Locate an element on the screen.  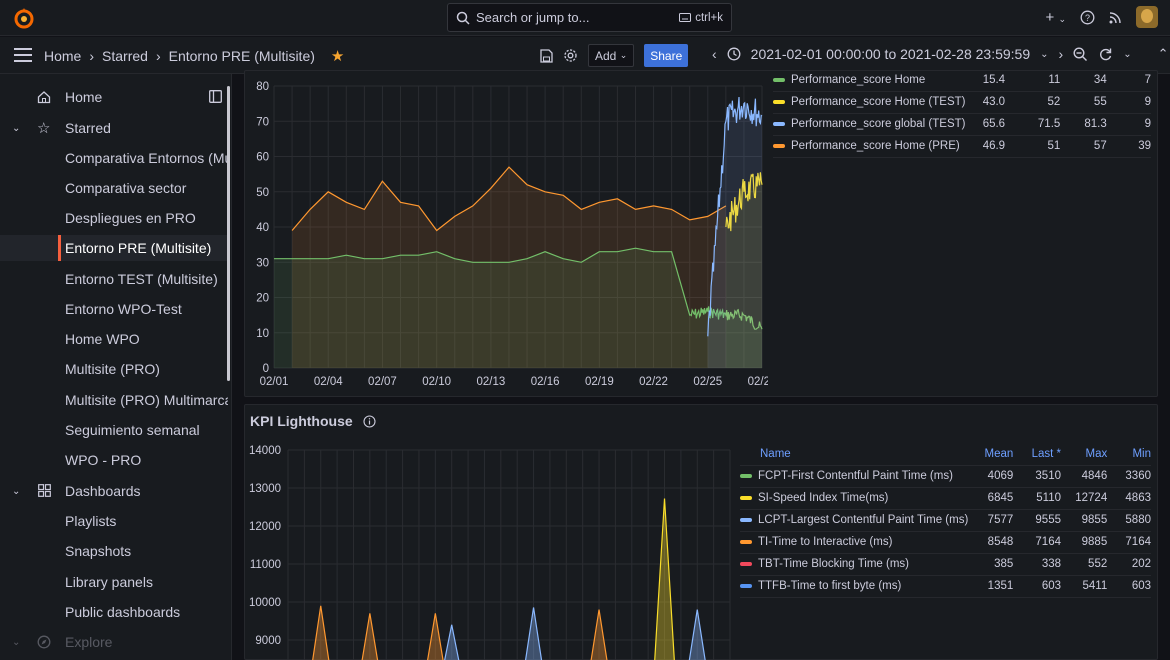
y-tick-label: 60 is located at coordinates (262, 158).